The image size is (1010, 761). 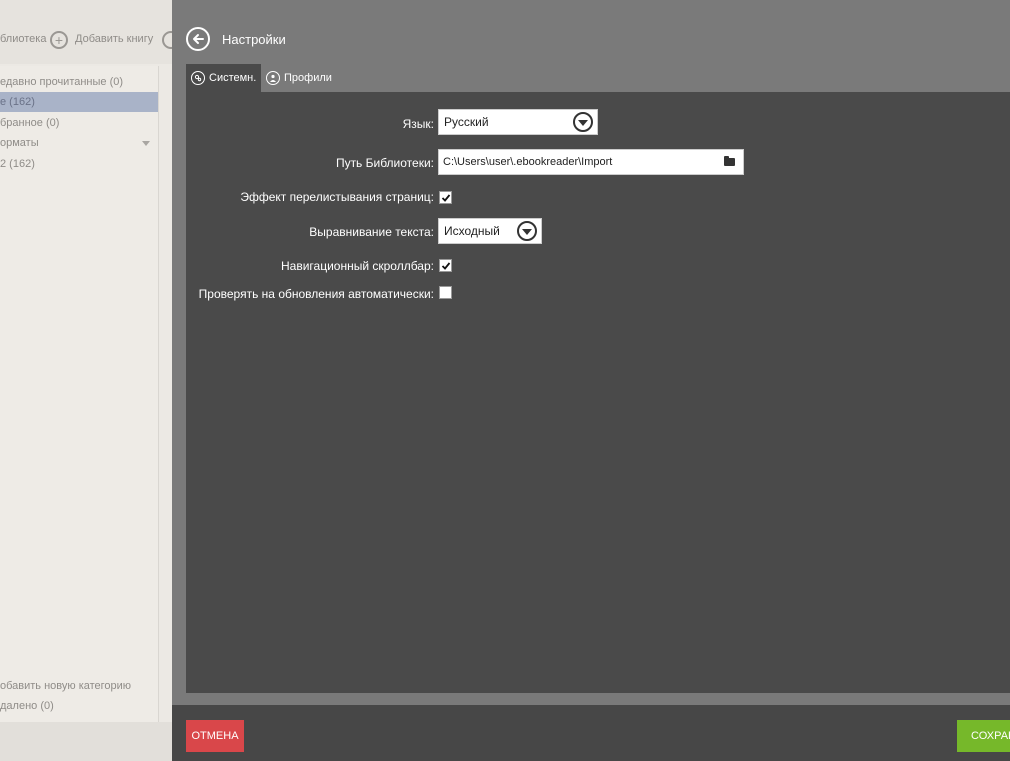 I want to click on text-alignment-select: Исходный, so click(x=490, y=231).